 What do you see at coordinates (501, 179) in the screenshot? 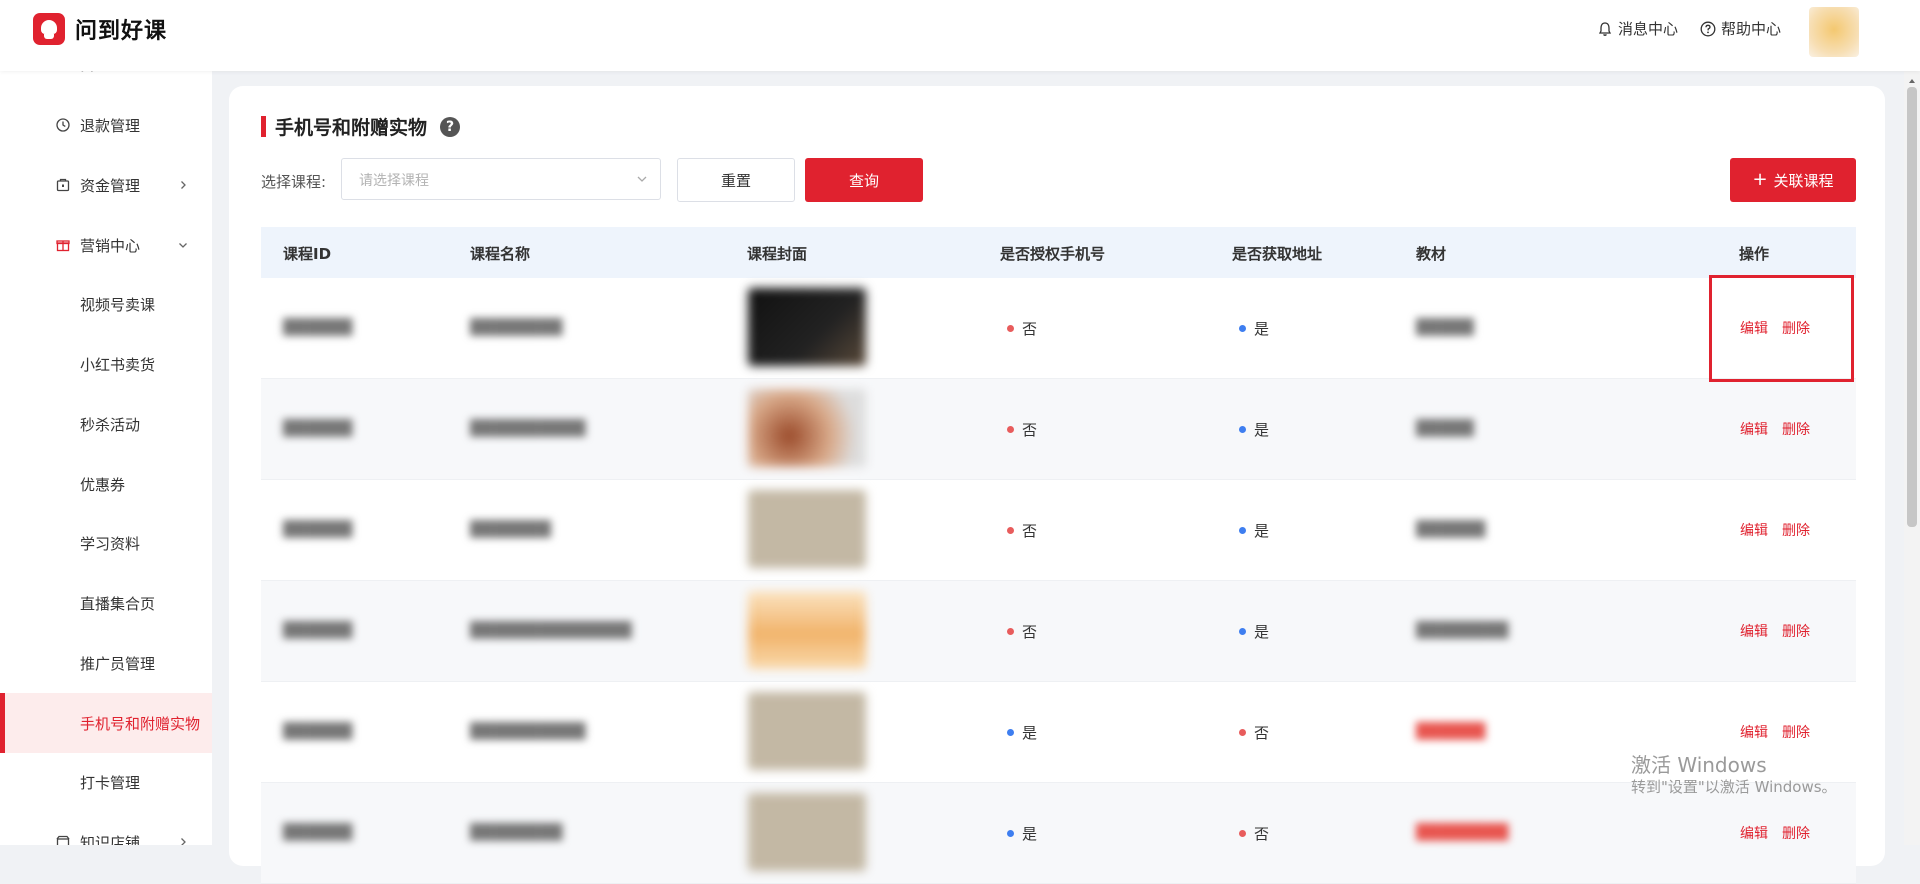
I see `course-select: 请选择课程` at bounding box center [501, 179].